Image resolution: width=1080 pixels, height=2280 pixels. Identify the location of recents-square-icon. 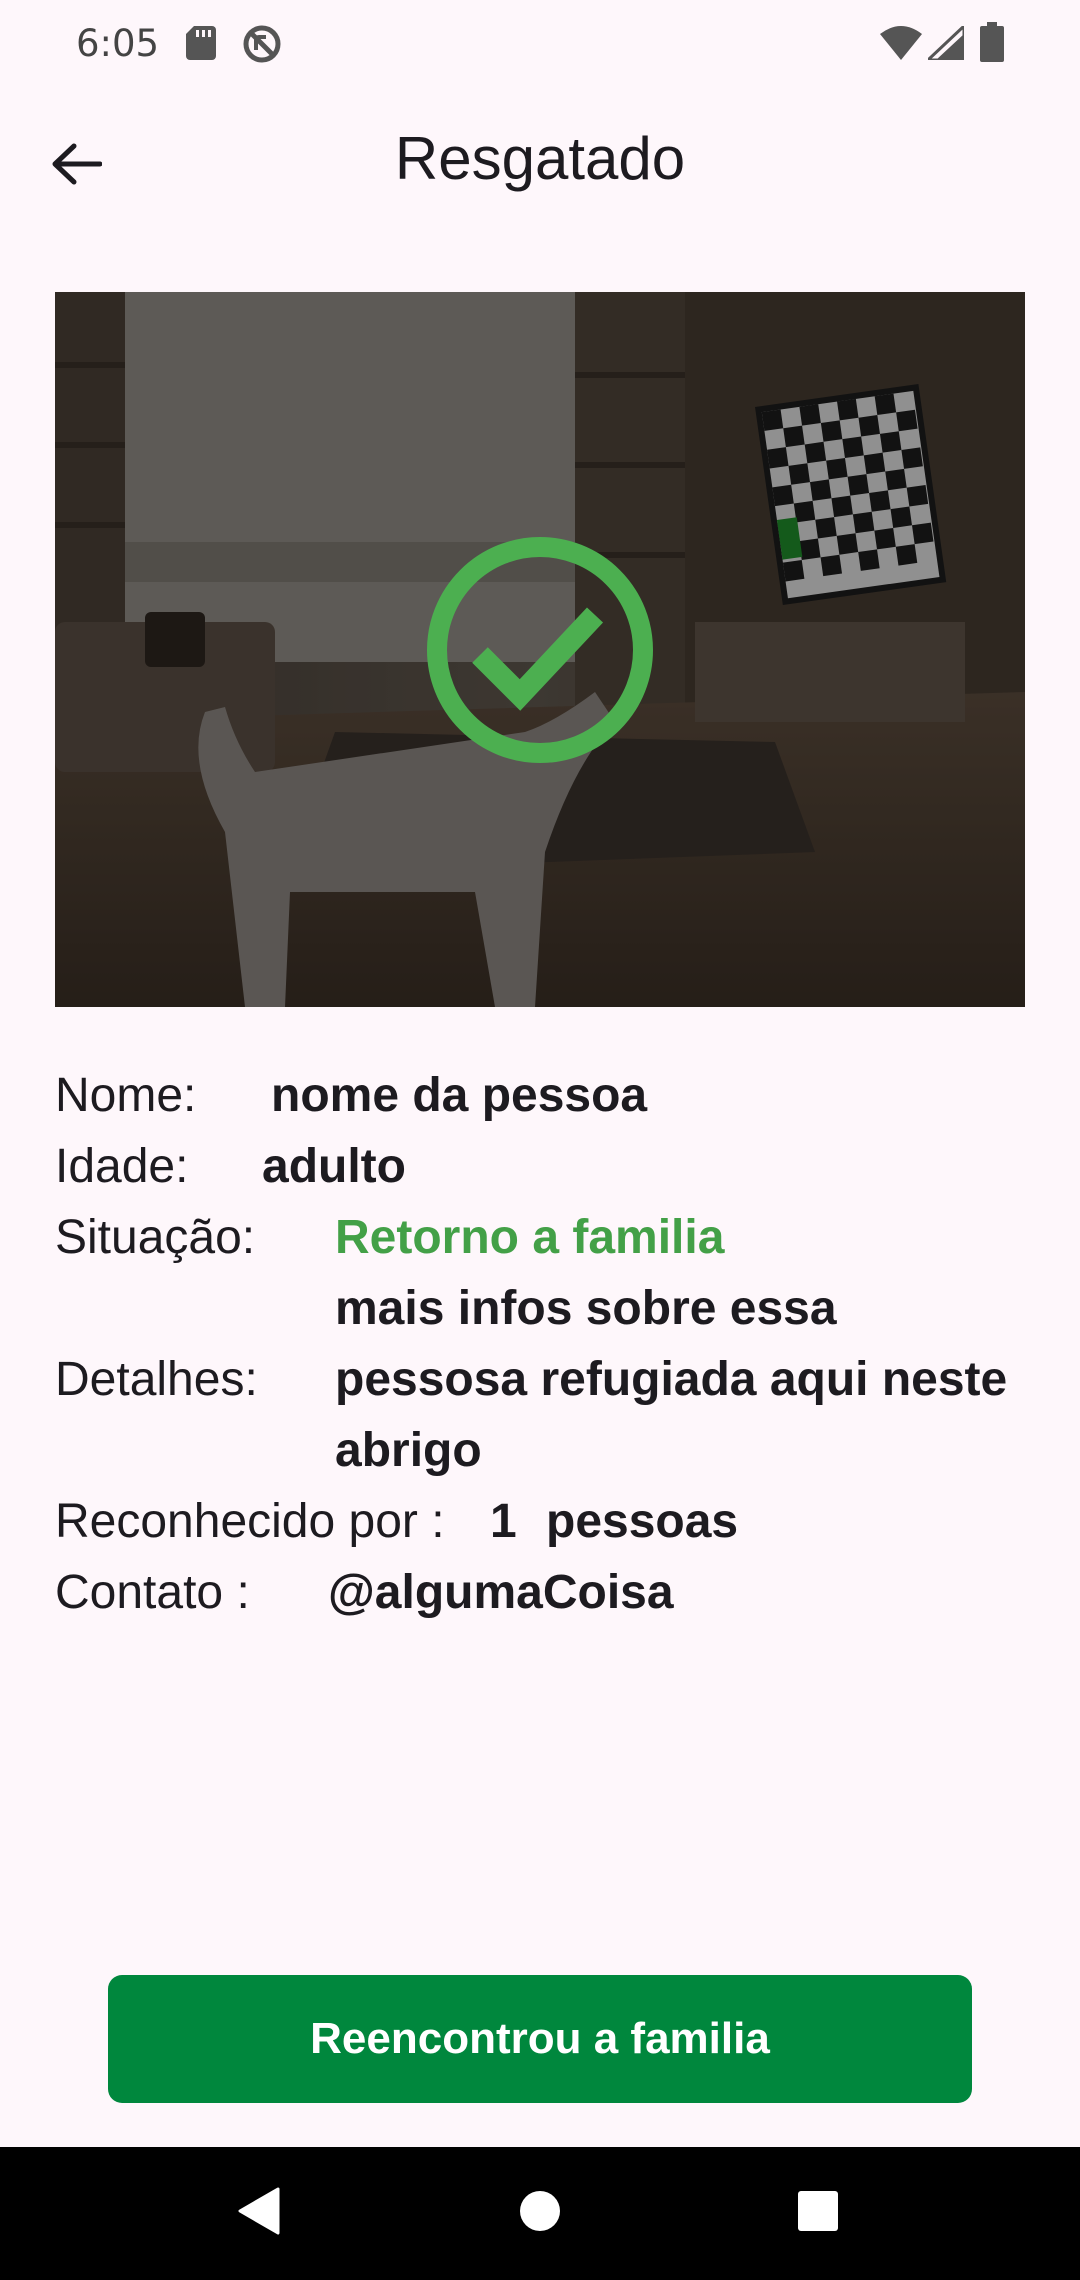
(818, 2213).